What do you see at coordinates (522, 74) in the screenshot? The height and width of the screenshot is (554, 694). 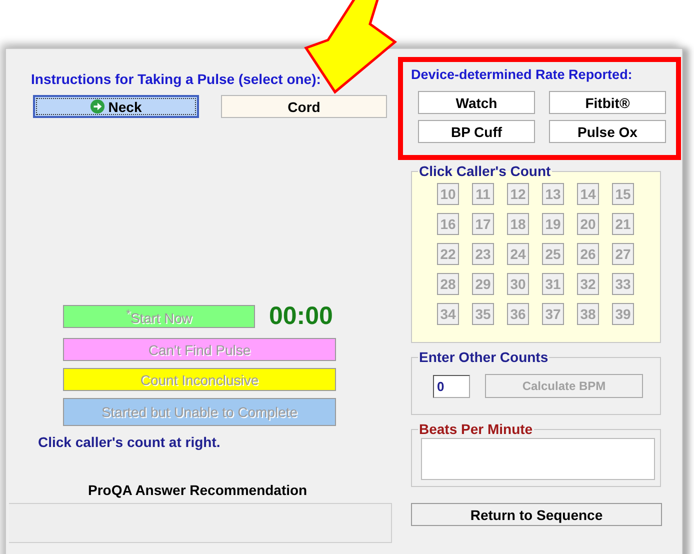 I see `device-heading: Device-determined Rate Reported:` at bounding box center [522, 74].